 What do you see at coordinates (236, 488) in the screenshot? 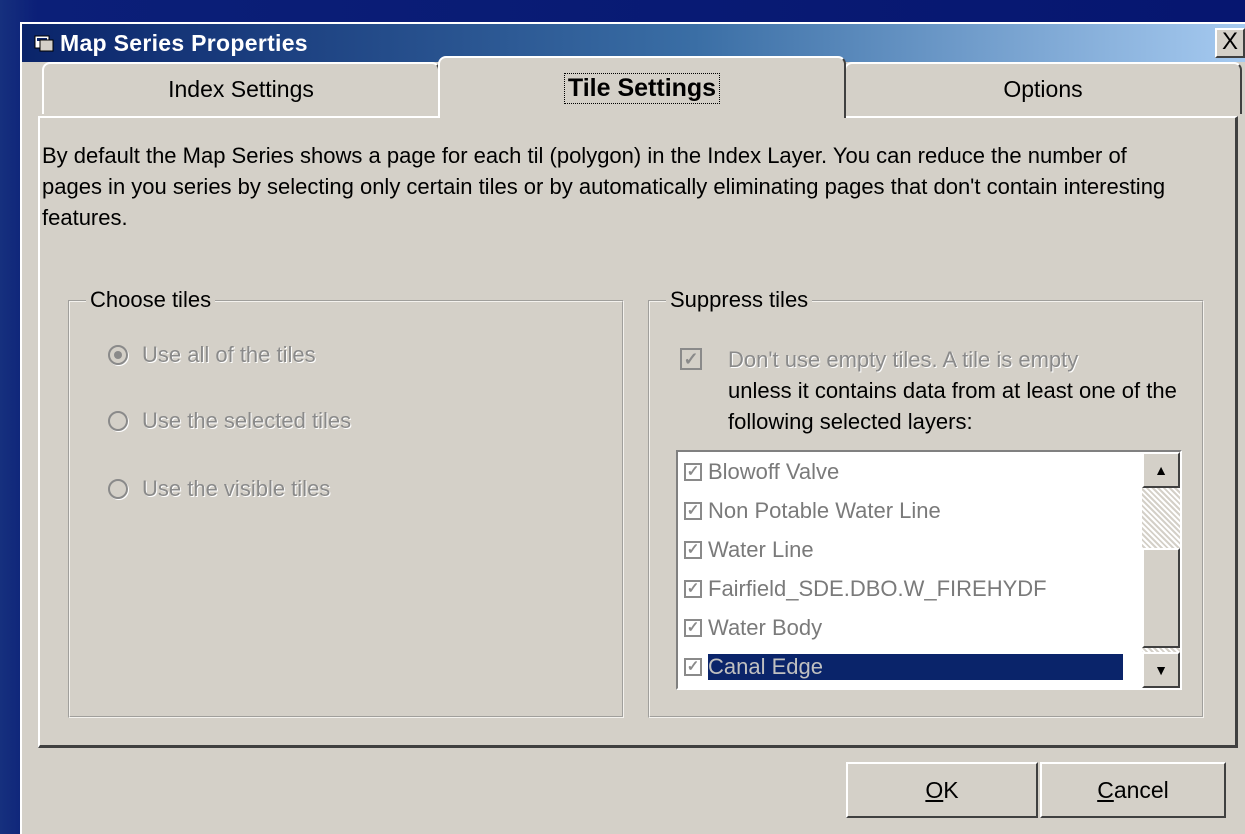
I see `radio-label: Use the visible tiles` at bounding box center [236, 488].